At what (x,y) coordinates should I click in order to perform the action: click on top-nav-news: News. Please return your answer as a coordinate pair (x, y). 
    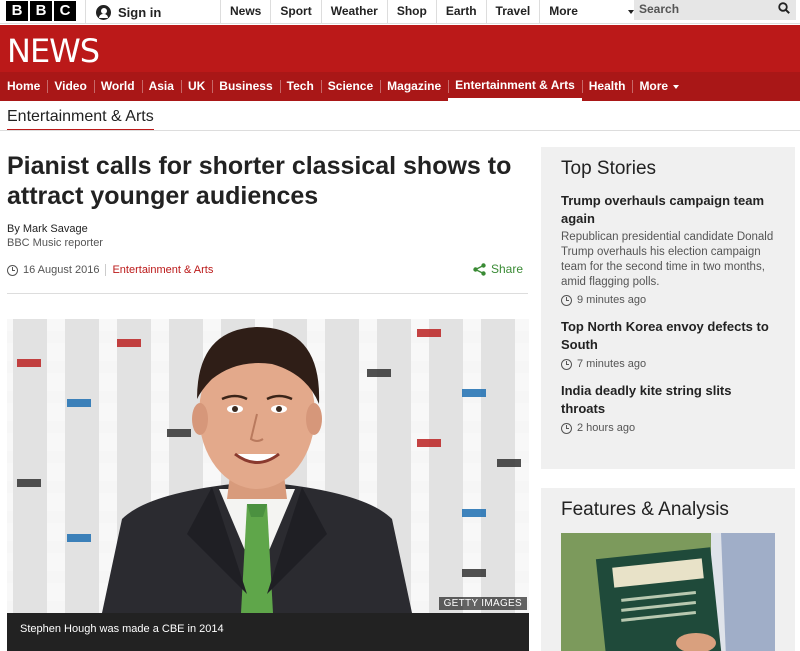
    Looking at the image, I should click on (245, 12).